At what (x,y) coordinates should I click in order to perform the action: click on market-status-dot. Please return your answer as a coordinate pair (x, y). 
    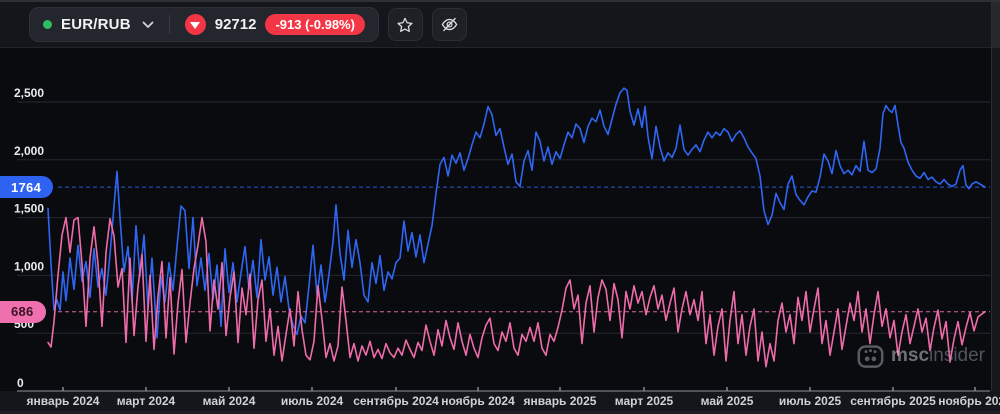
    Looking at the image, I should click on (47, 24).